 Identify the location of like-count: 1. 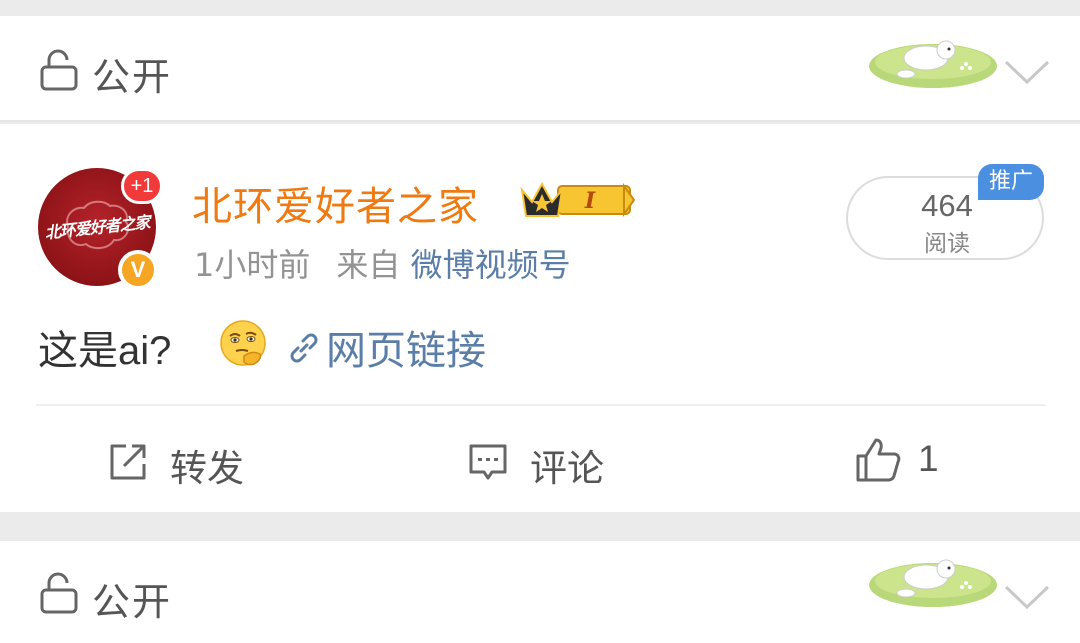
(928, 458).